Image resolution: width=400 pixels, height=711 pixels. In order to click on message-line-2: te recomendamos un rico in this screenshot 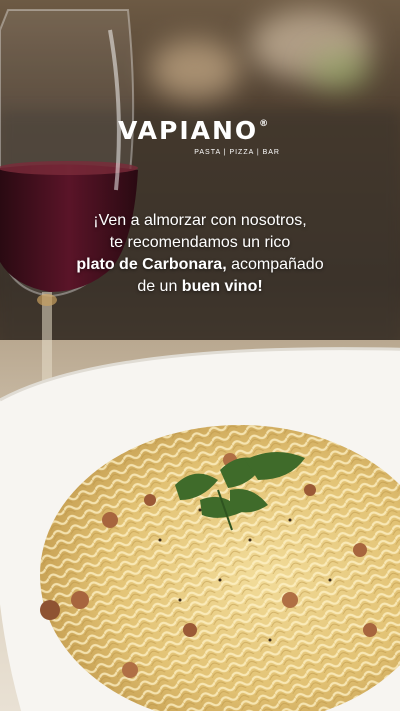, I will do `click(200, 242)`.